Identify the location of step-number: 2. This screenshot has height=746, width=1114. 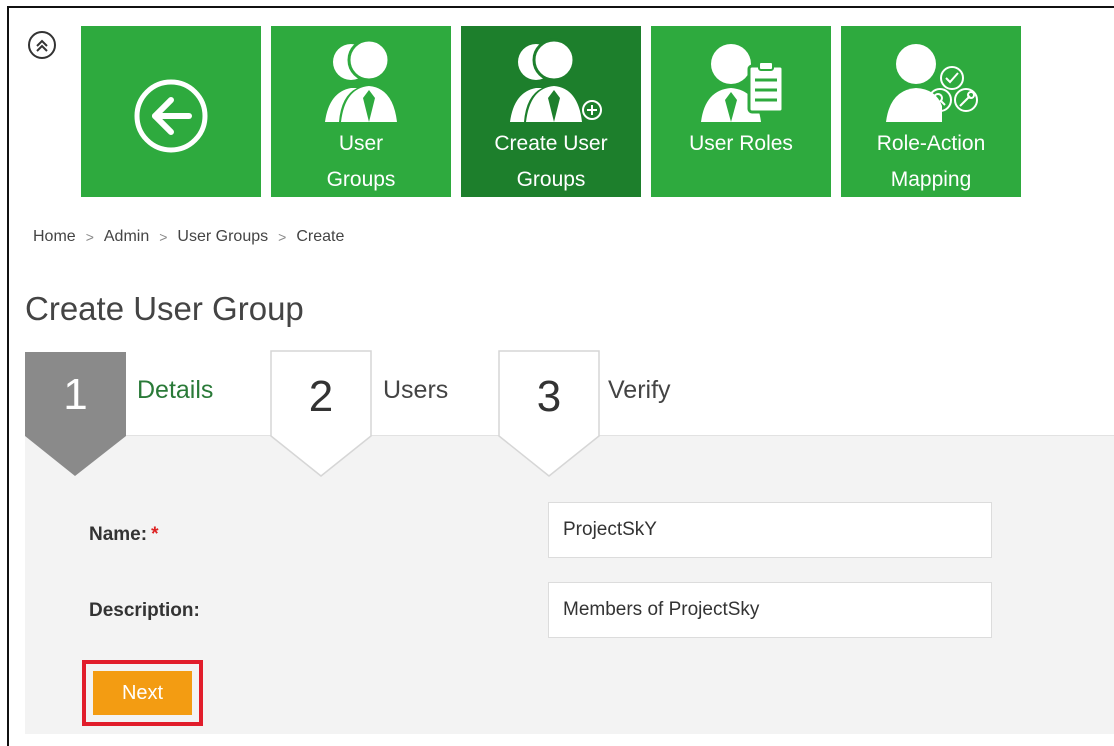
(321, 396).